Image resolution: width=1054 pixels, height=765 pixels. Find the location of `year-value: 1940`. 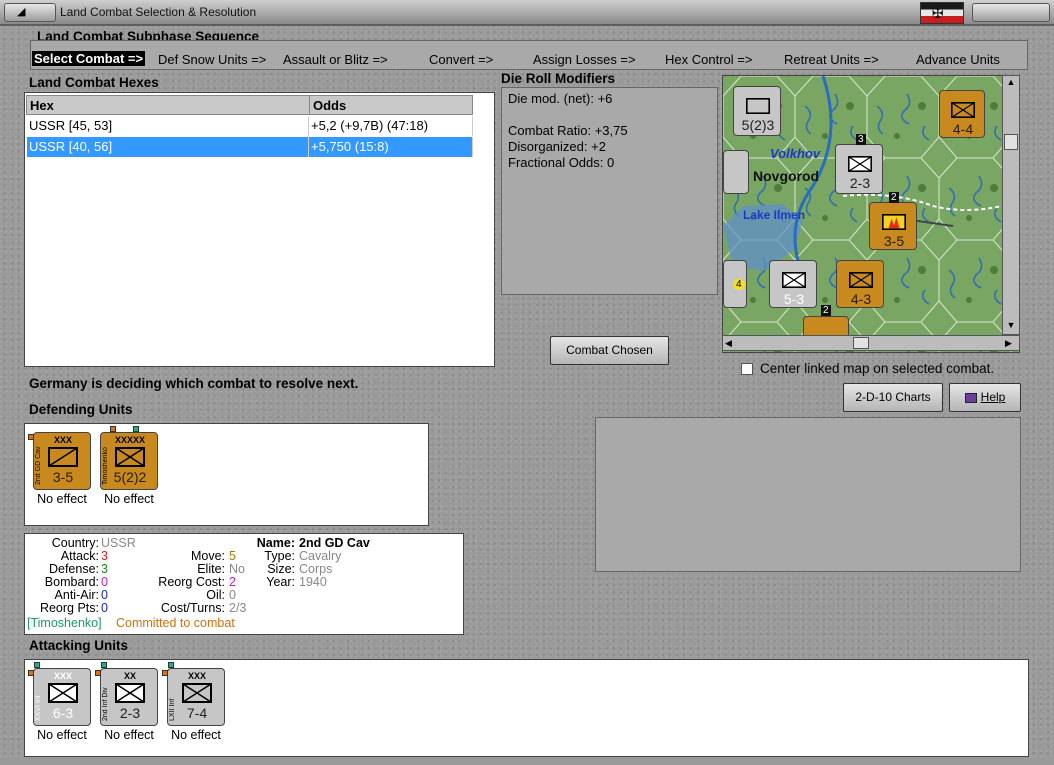

year-value: 1940 is located at coordinates (313, 582).